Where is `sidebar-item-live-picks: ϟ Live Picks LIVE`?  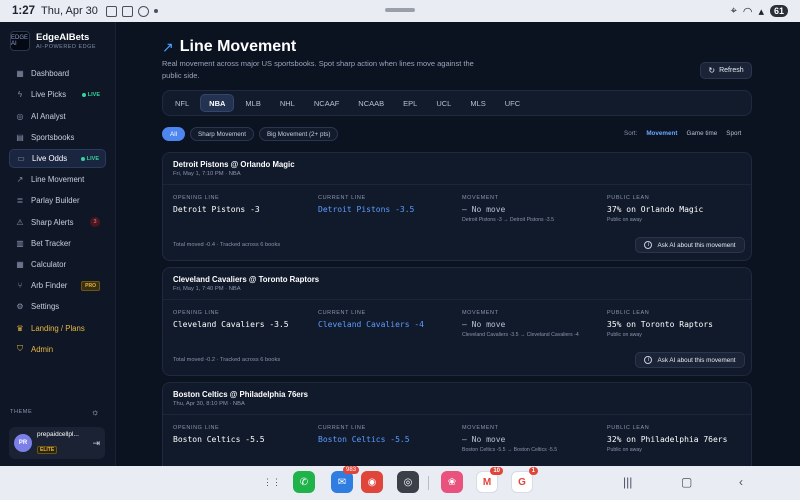 sidebar-item-live-picks: ϟ Live Picks LIVE is located at coordinates (57, 95).